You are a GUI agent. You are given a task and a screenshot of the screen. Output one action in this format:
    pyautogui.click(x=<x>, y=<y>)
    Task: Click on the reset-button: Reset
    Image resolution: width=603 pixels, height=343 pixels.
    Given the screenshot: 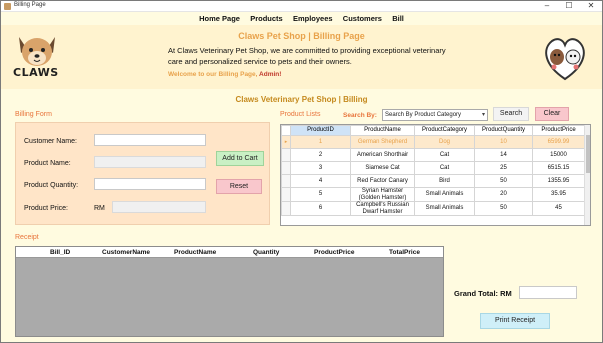 What is the action you would take?
    pyautogui.click(x=239, y=186)
    